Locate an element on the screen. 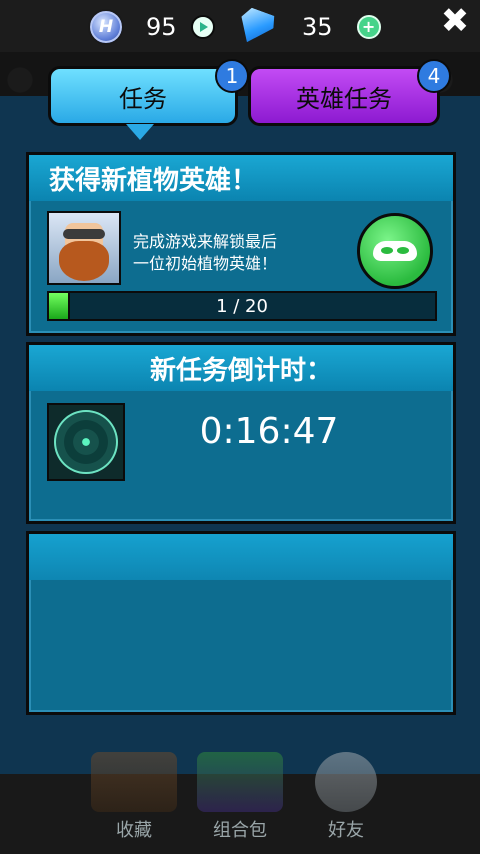 Image resolution: width=480 pixels, height=854 pixels. nav-friends: 好友 is located at coordinates (346, 797).